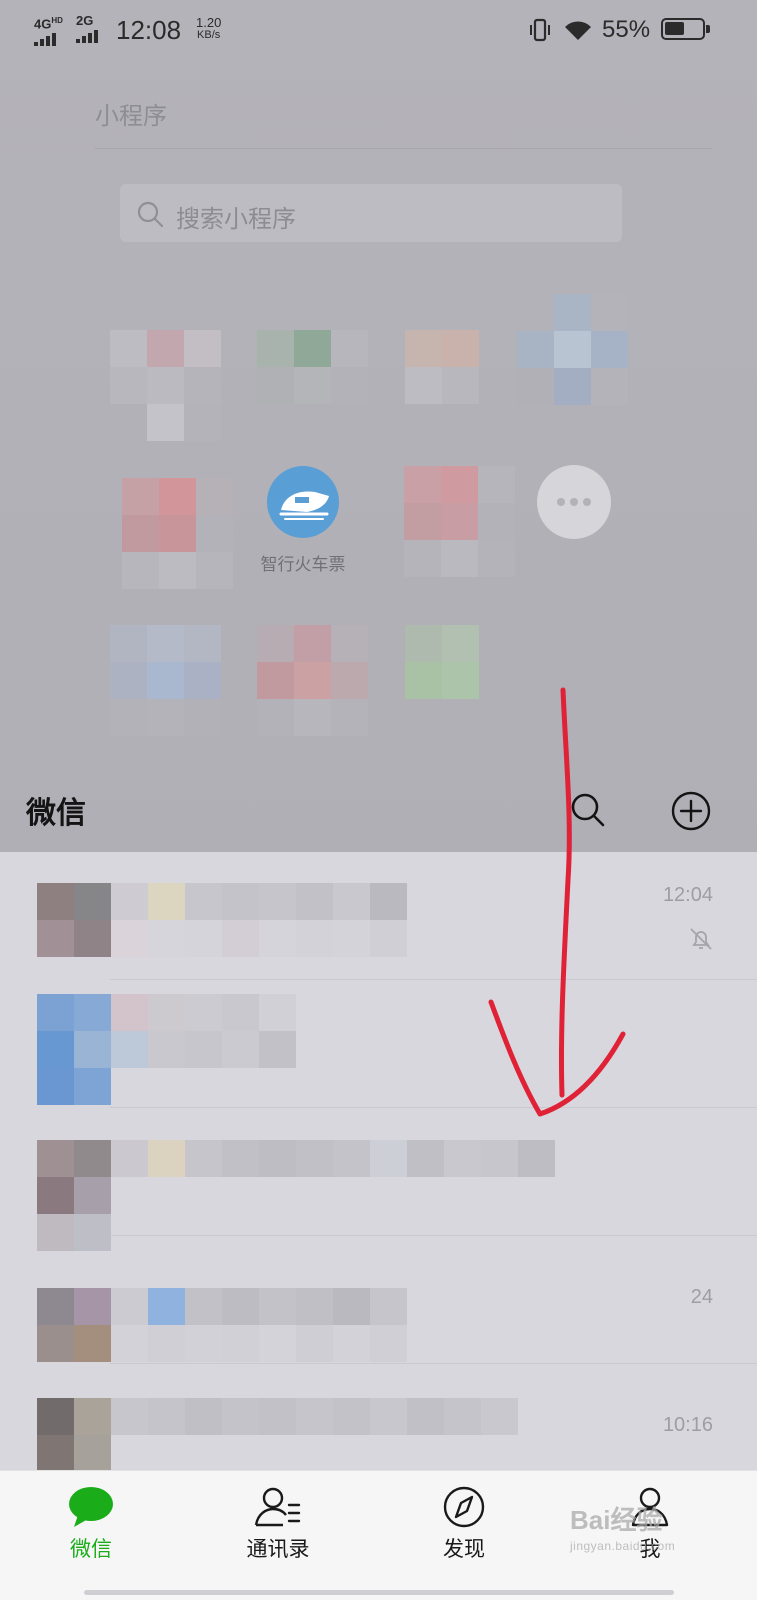 The height and width of the screenshot is (1600, 757). Describe the element at coordinates (623, 1546) in the screenshot. I see `watermark-url: jingyan.baidu.com` at that location.